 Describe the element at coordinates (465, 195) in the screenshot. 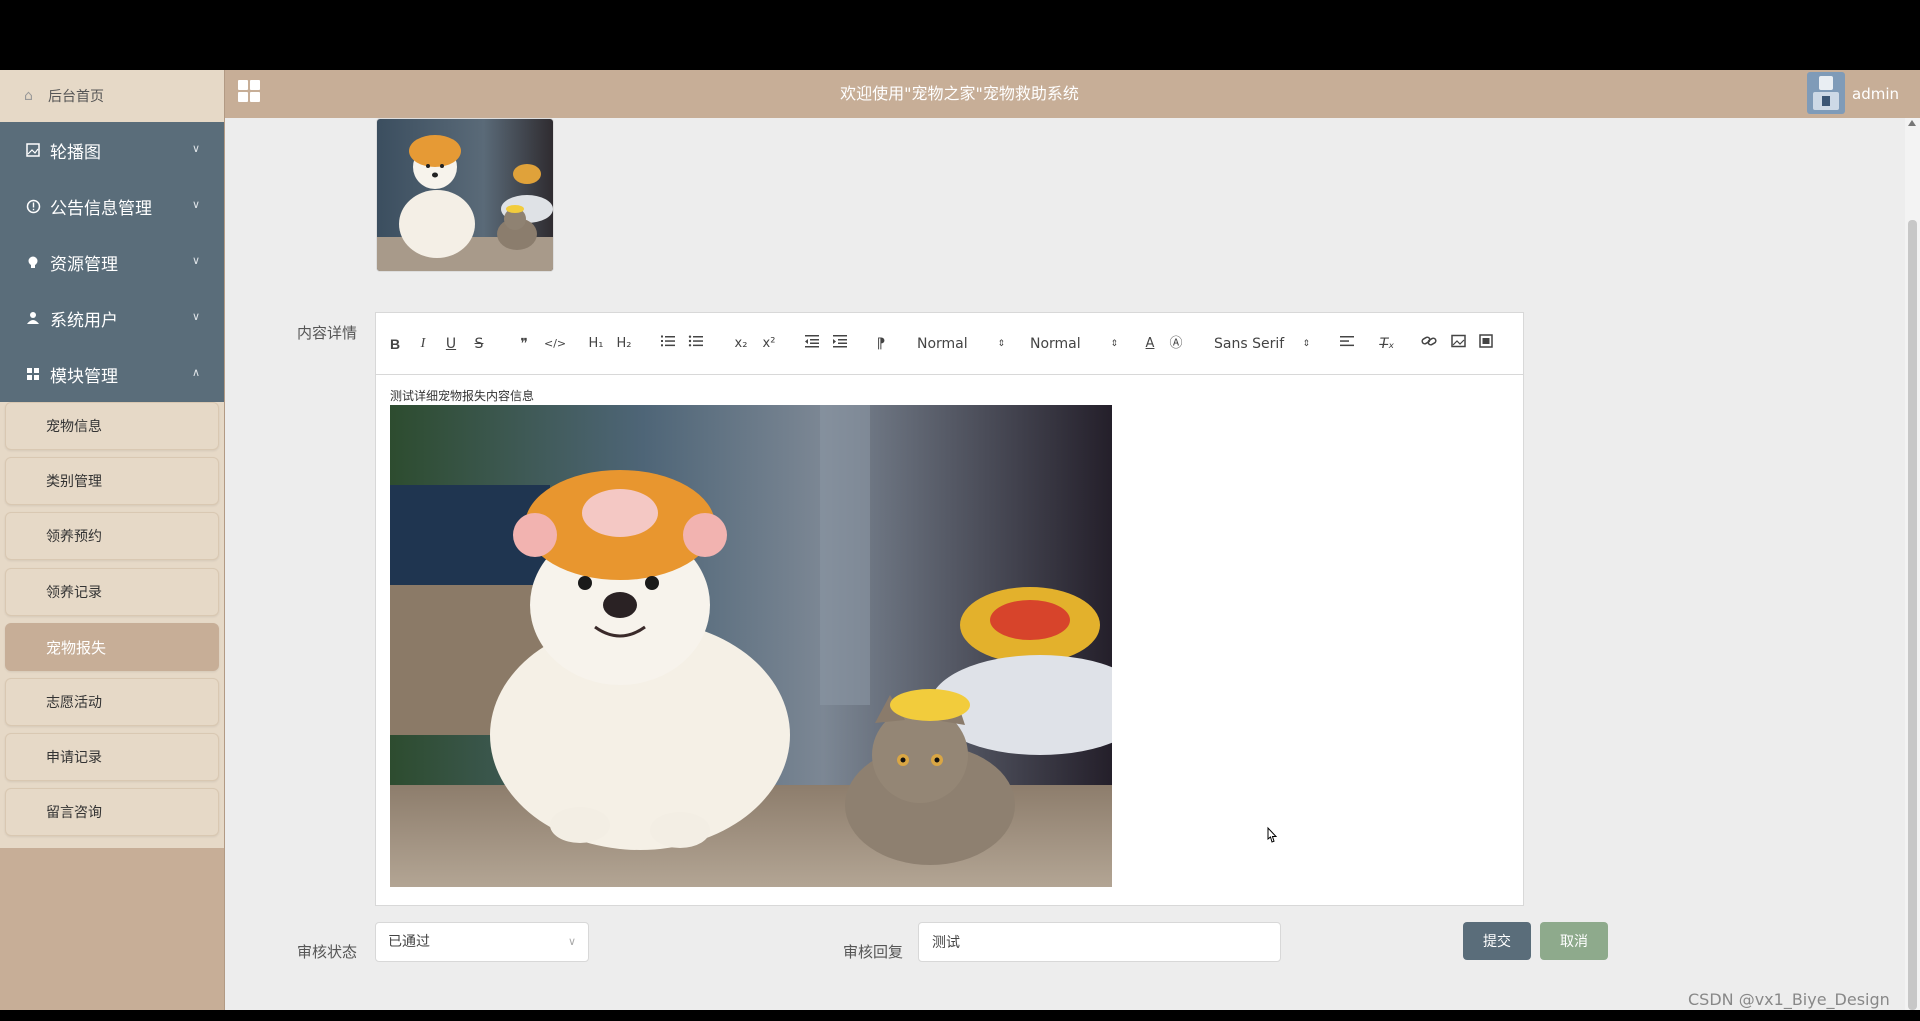

I see `cover-image-preview` at that location.